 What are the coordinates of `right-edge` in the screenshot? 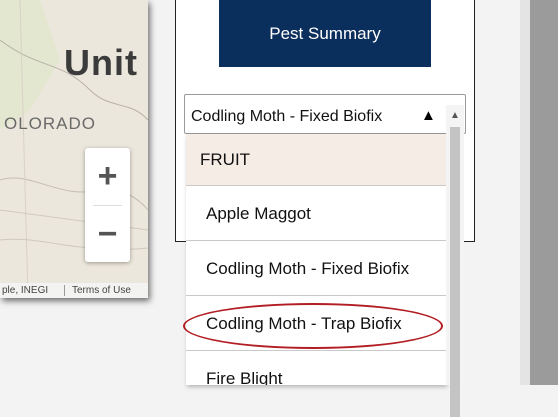 It's located at (544, 192).